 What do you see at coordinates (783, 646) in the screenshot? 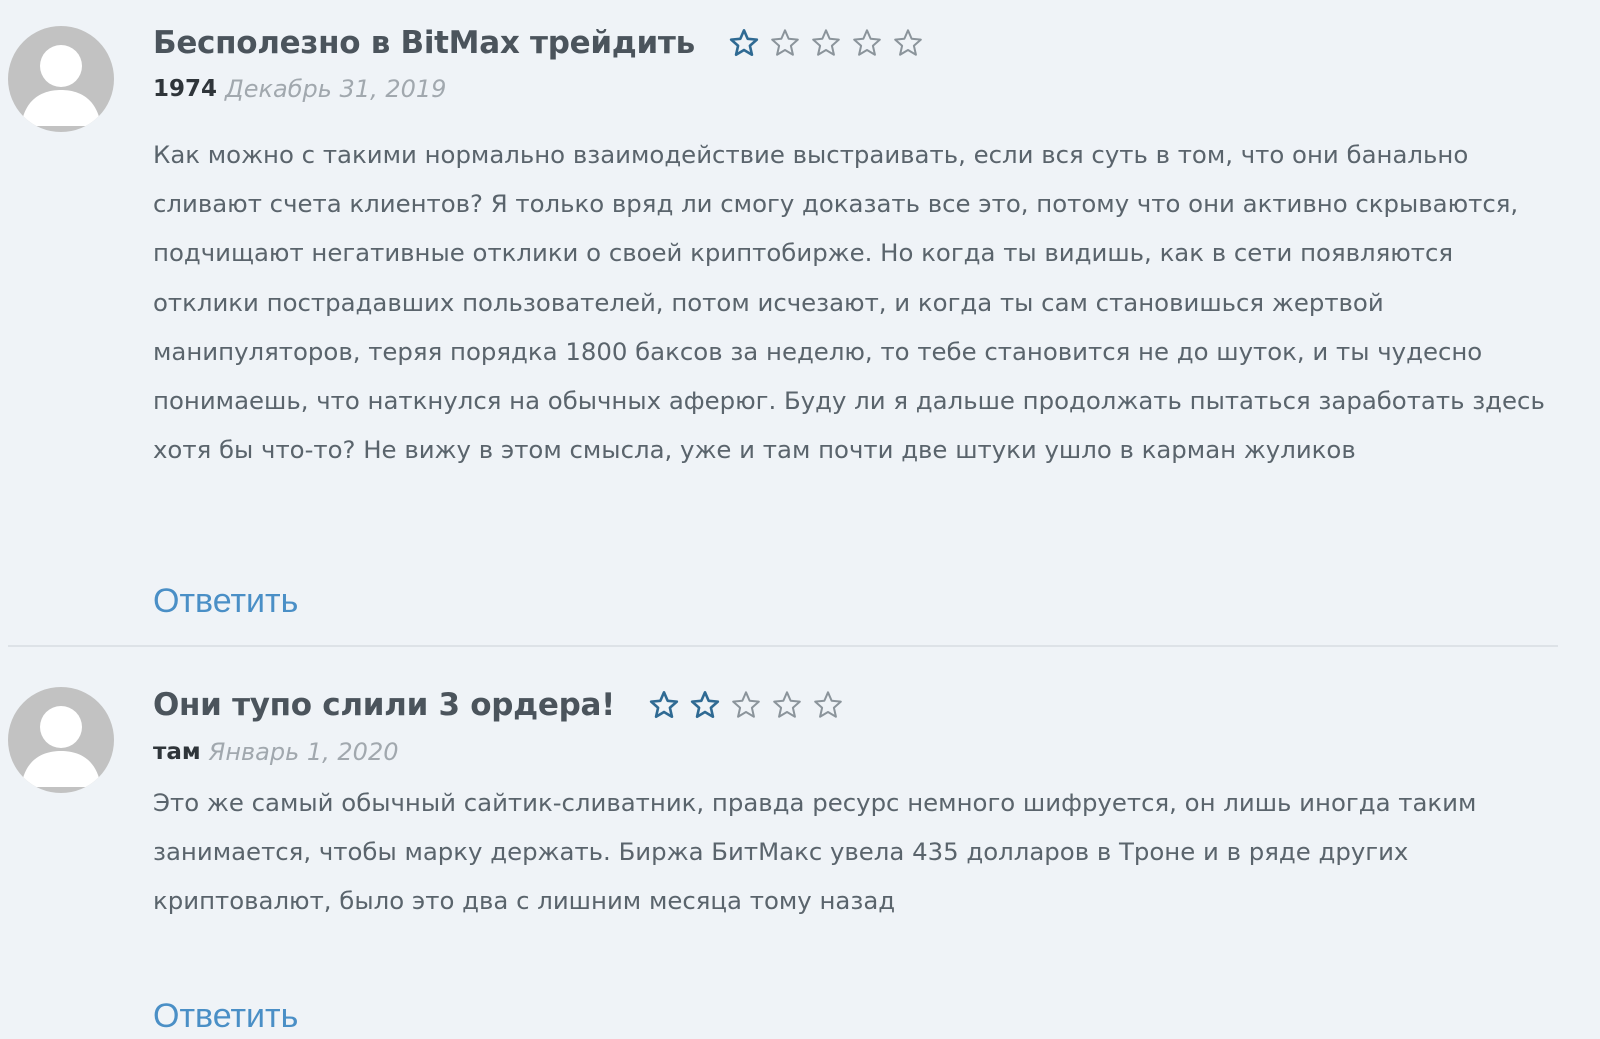
I see `review-divider` at bounding box center [783, 646].